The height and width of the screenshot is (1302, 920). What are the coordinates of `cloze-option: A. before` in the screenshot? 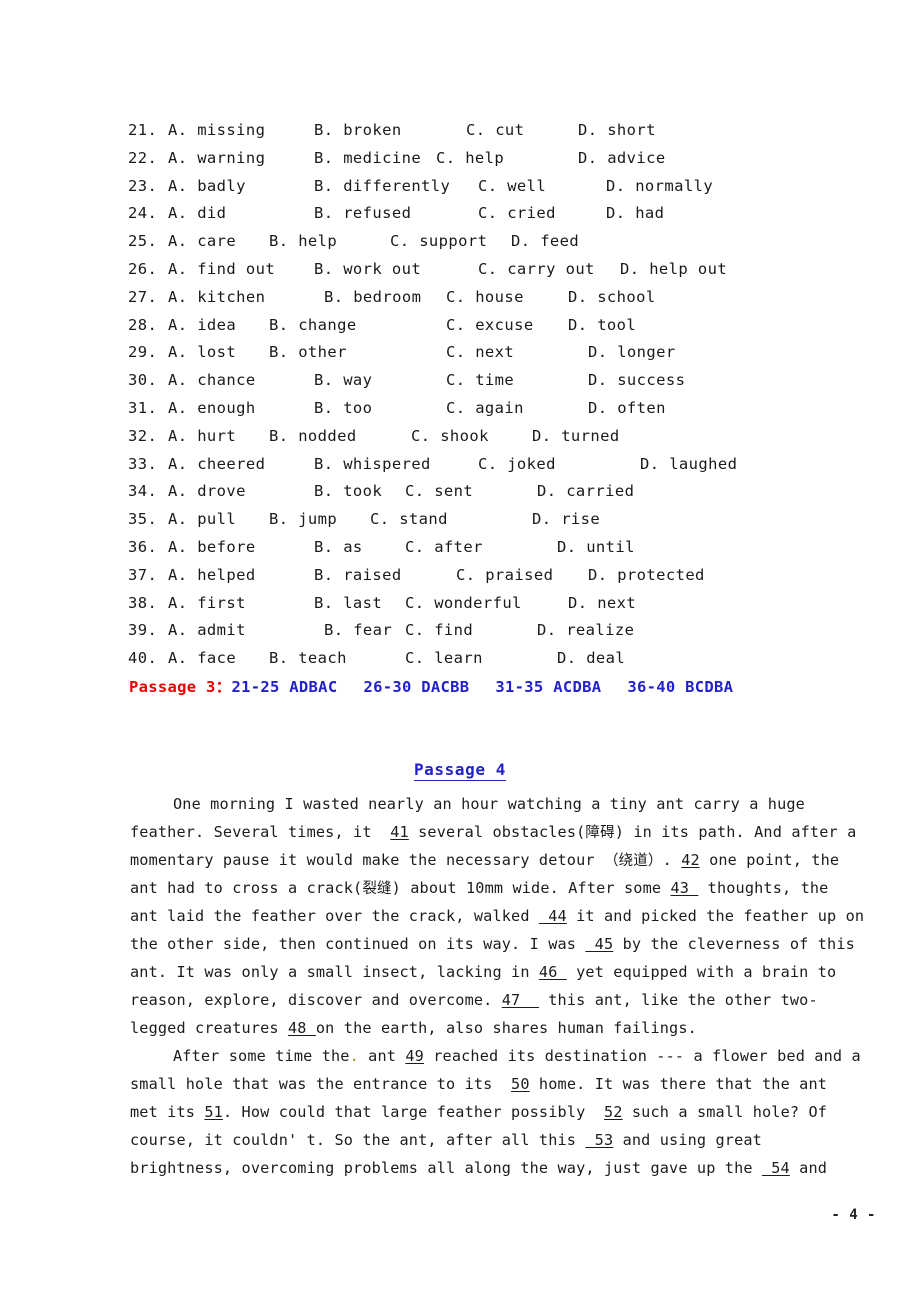 It's located at (212, 547).